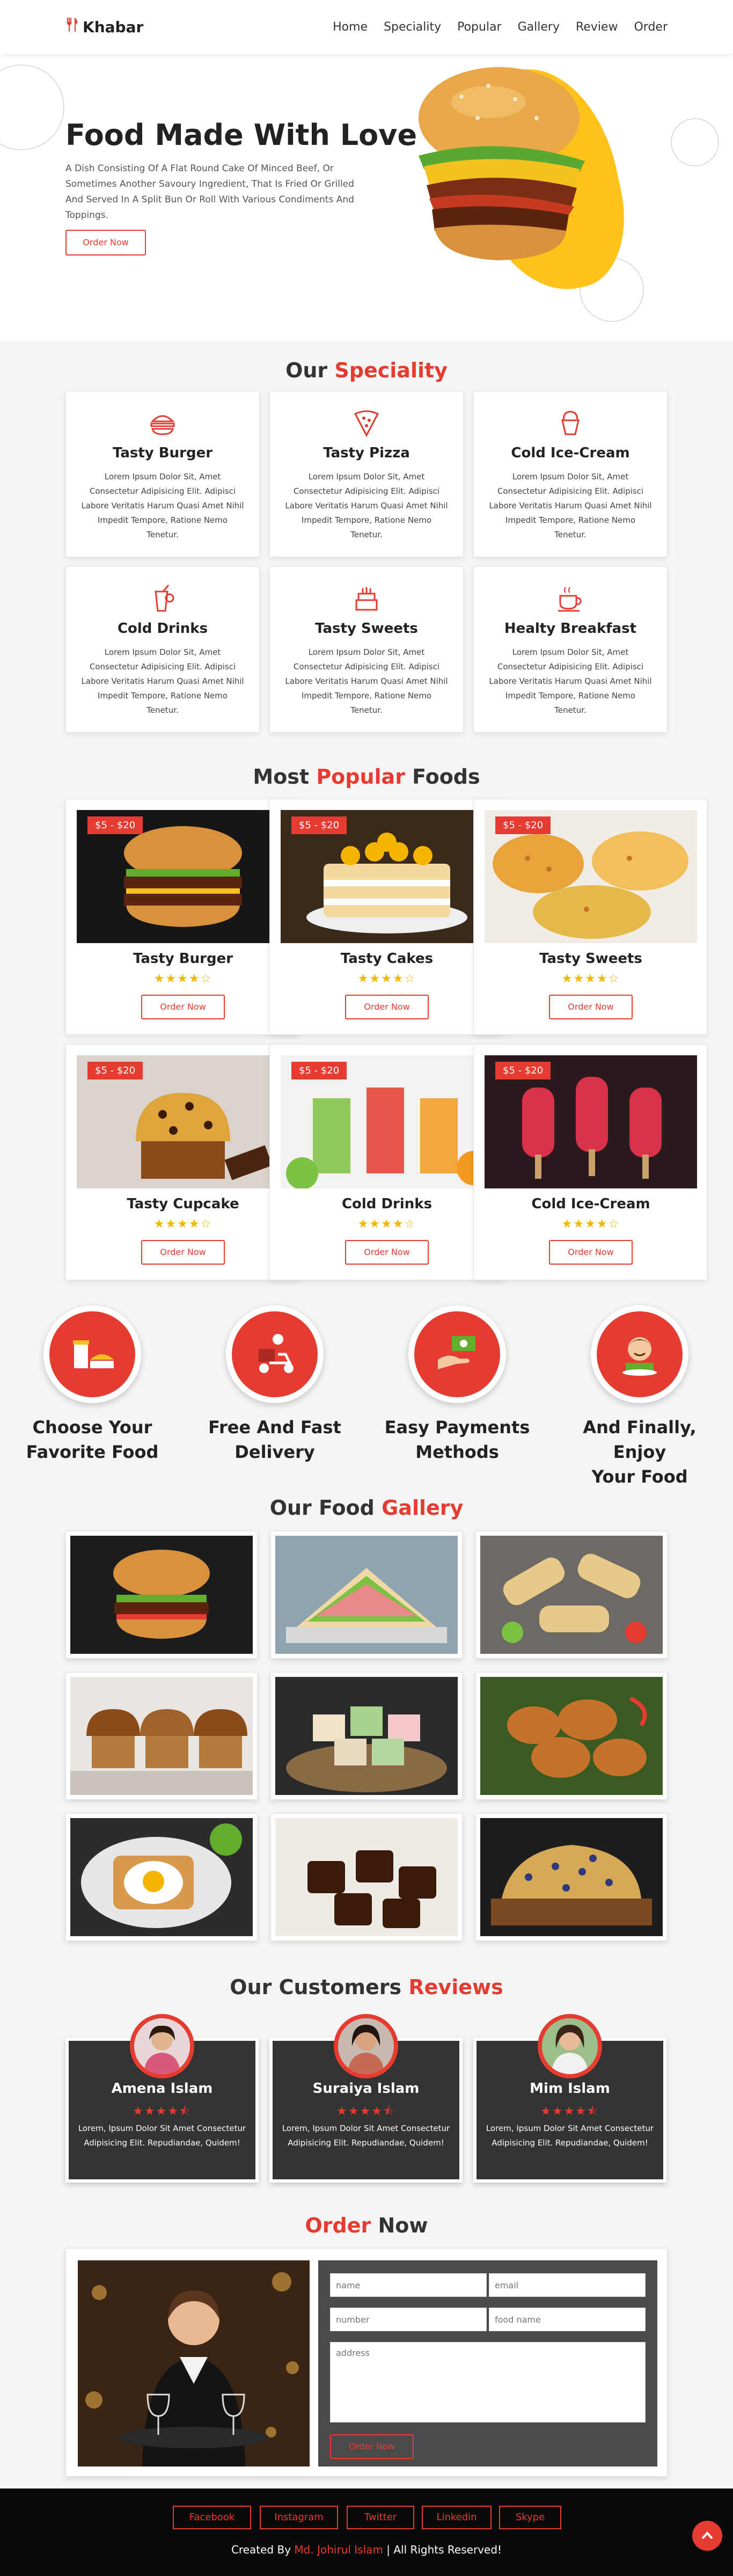 The width and height of the screenshot is (733, 2576). What do you see at coordinates (194, 2363) in the screenshot?
I see `waitress-image` at bounding box center [194, 2363].